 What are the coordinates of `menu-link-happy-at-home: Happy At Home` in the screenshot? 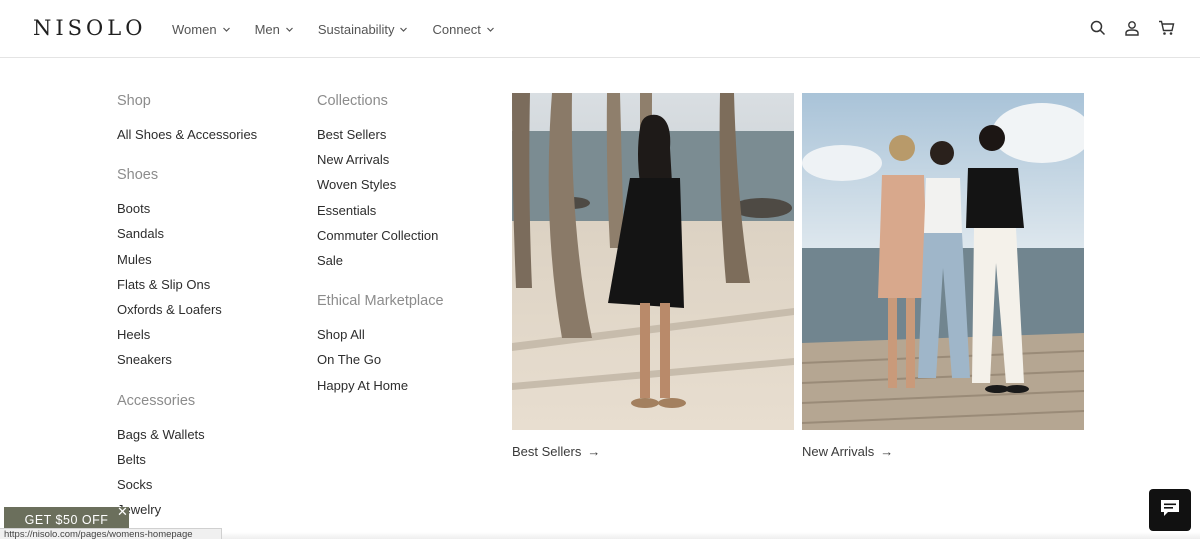 It's located at (380, 385).